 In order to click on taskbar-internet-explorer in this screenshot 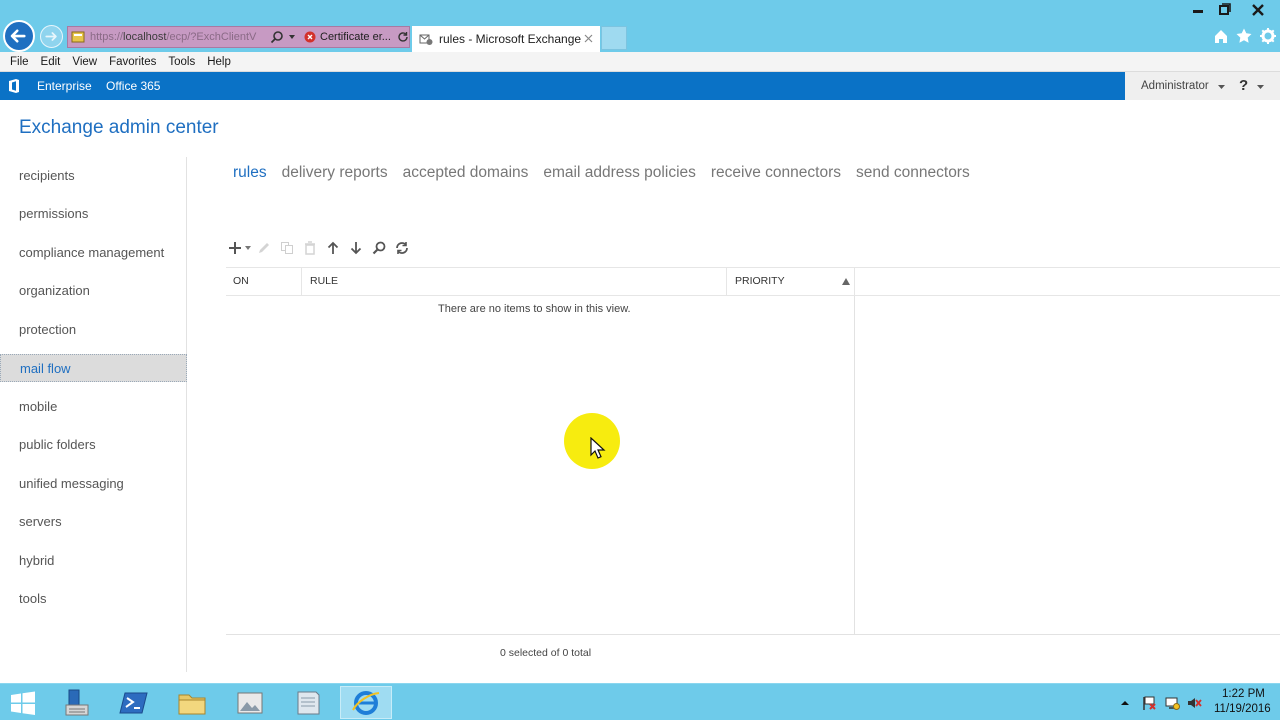, I will do `click(366, 702)`.